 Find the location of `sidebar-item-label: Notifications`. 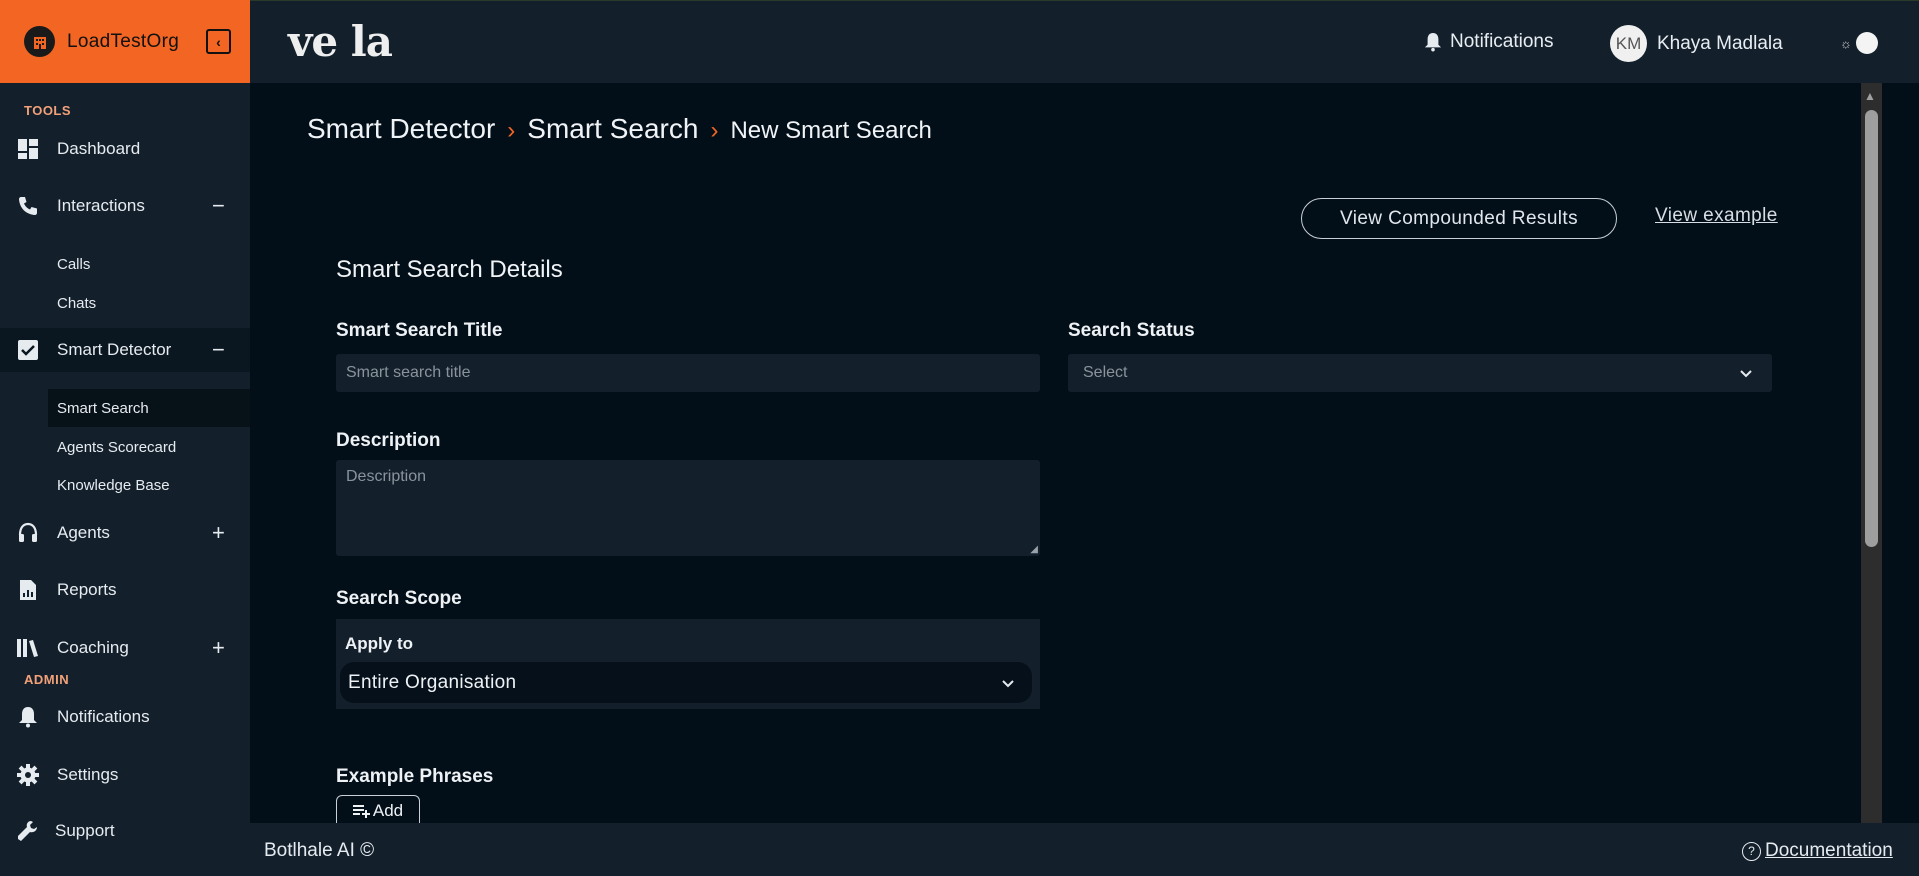

sidebar-item-label: Notifications is located at coordinates (103, 716).